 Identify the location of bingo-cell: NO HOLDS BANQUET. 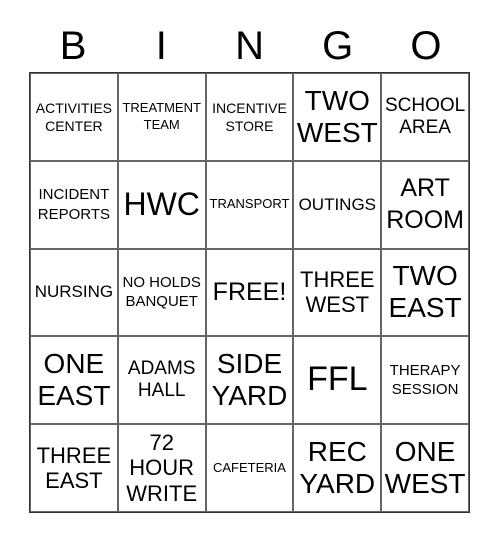
(161, 292).